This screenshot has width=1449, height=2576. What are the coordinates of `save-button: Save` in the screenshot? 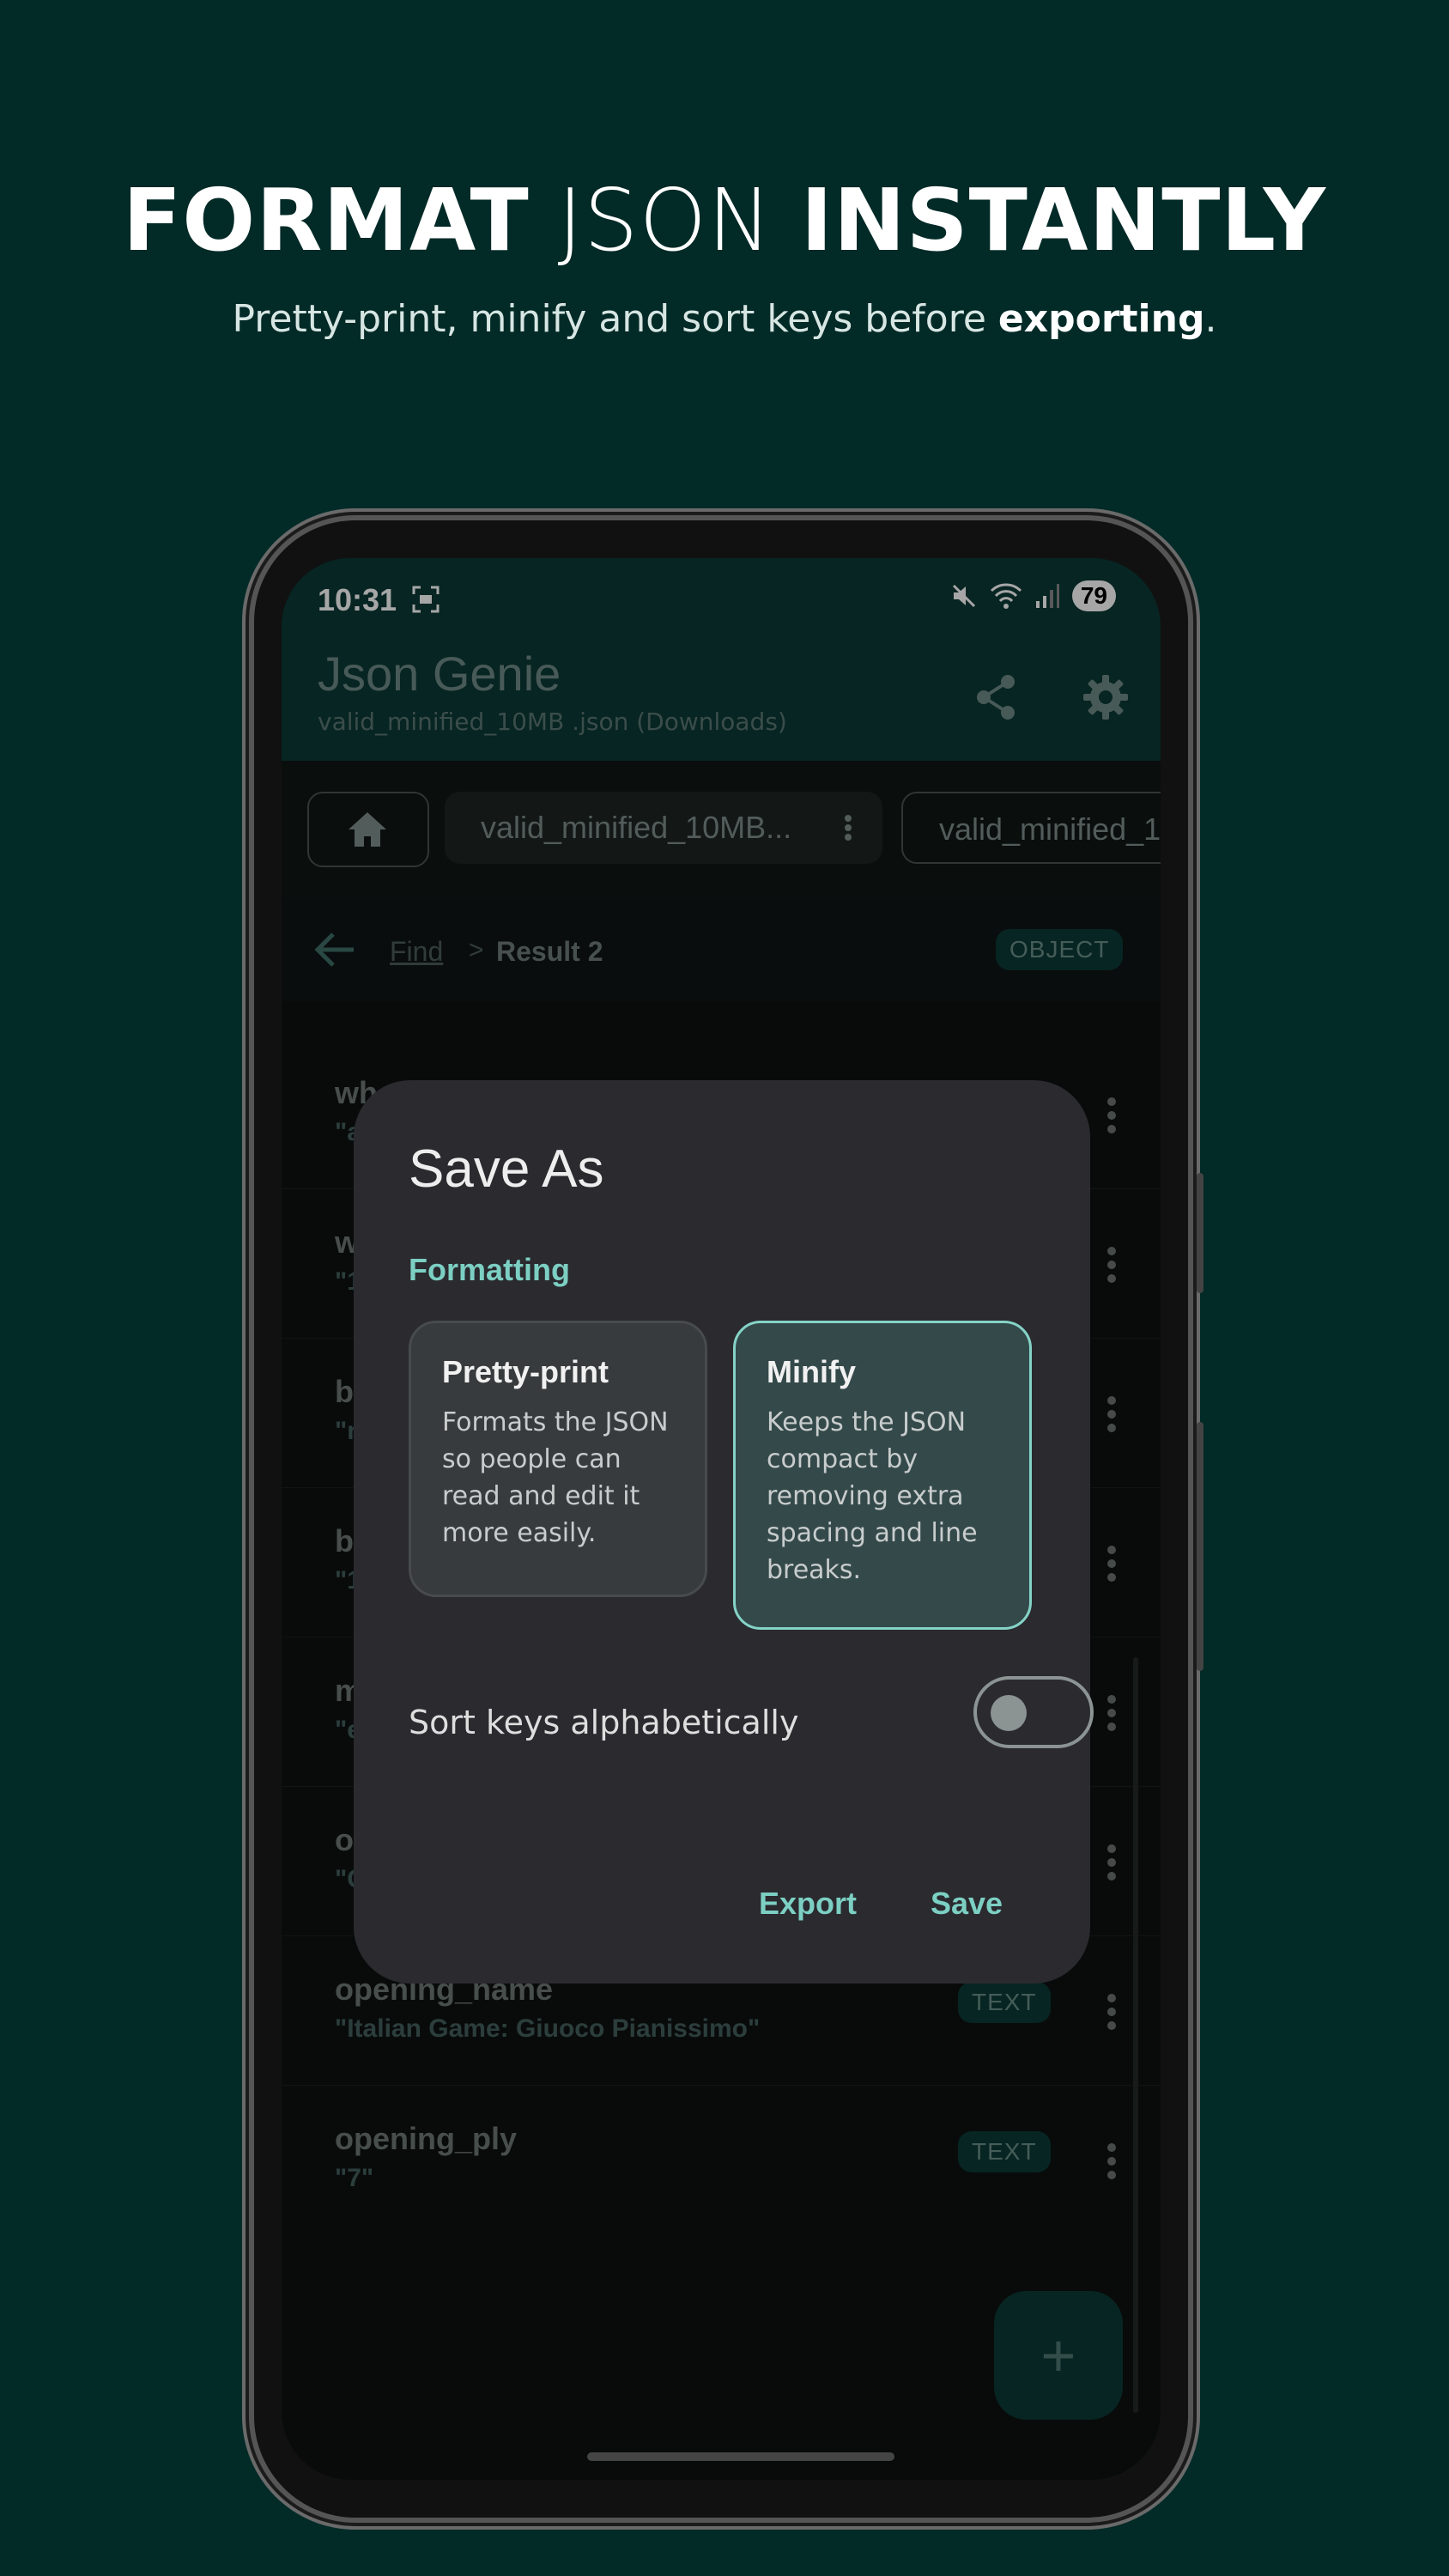 It's located at (967, 1904).